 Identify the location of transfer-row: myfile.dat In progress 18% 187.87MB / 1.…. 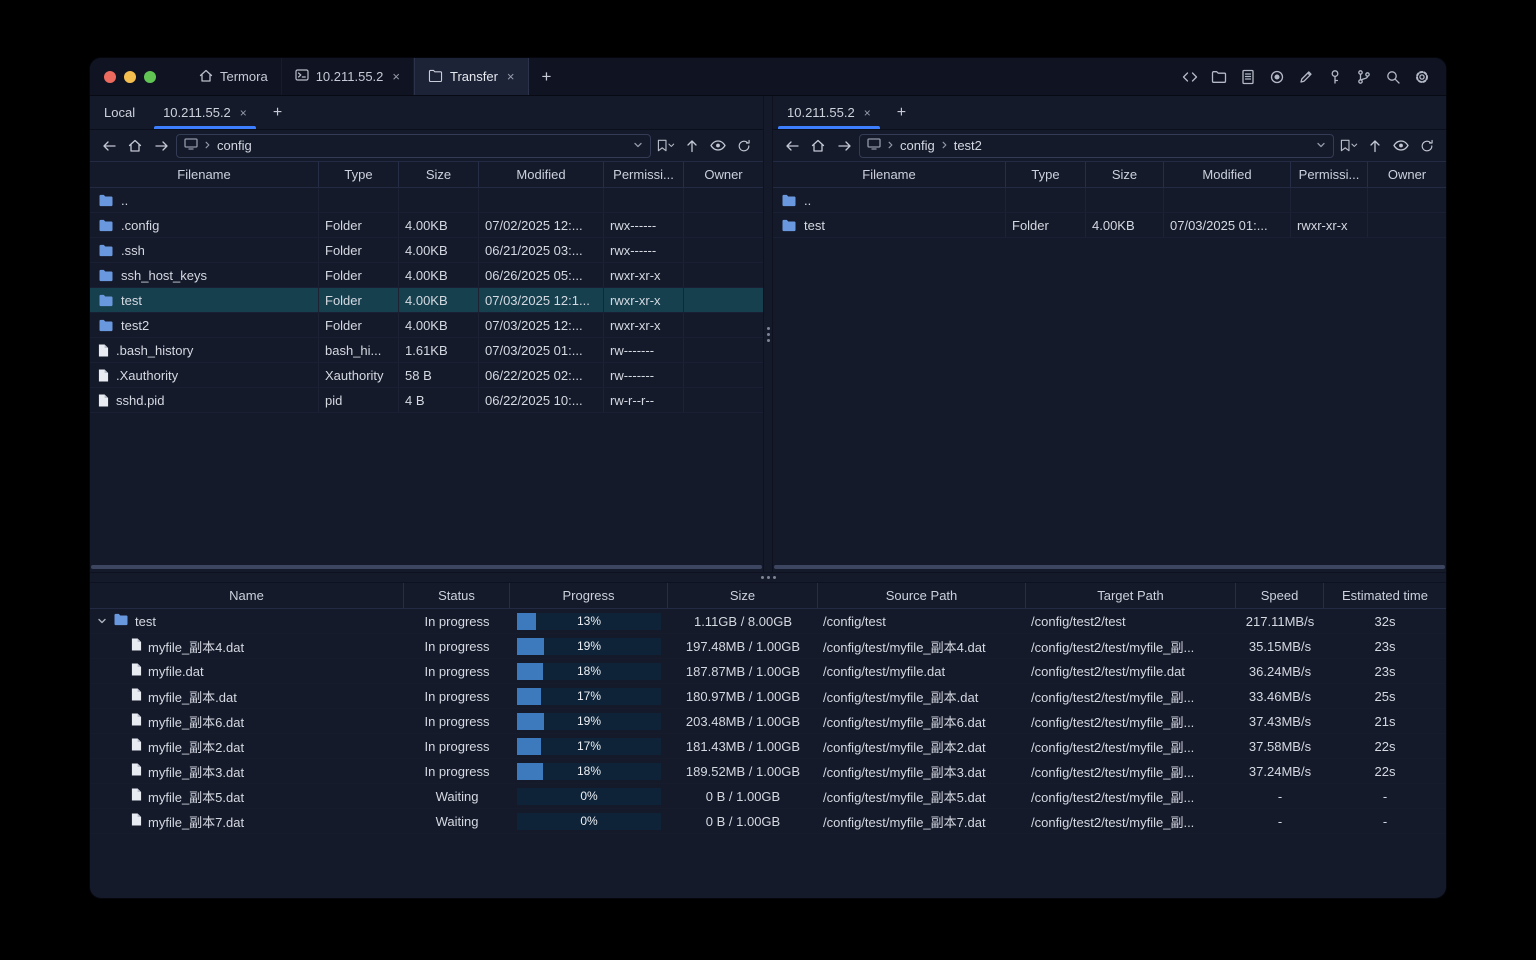
(768, 671).